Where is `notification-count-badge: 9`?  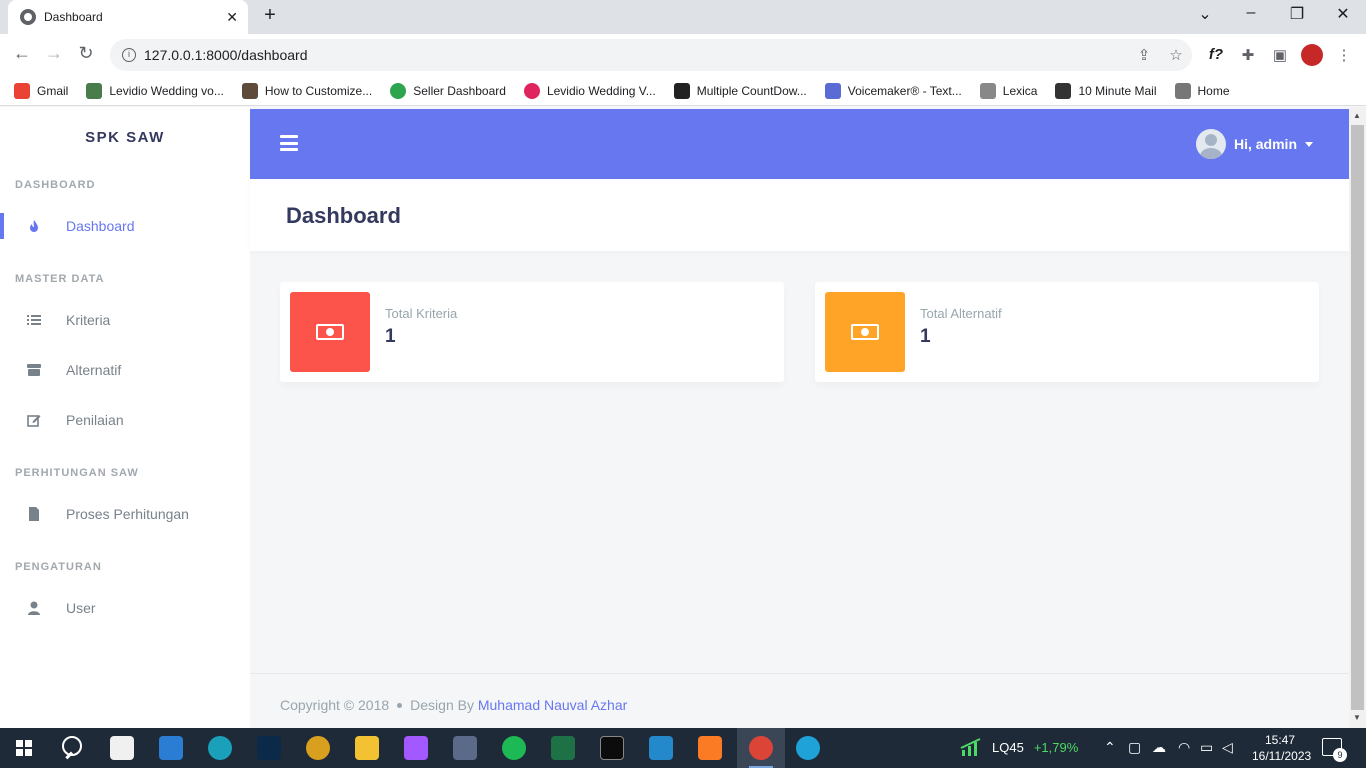
notification-count-badge: 9 is located at coordinates (1340, 755).